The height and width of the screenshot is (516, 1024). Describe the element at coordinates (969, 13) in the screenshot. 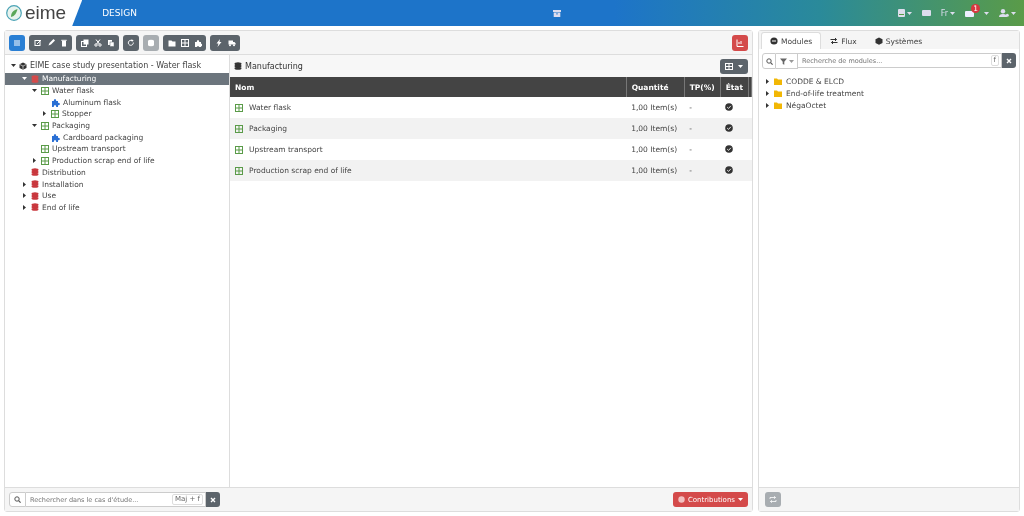

I see `inbox-icon` at that location.